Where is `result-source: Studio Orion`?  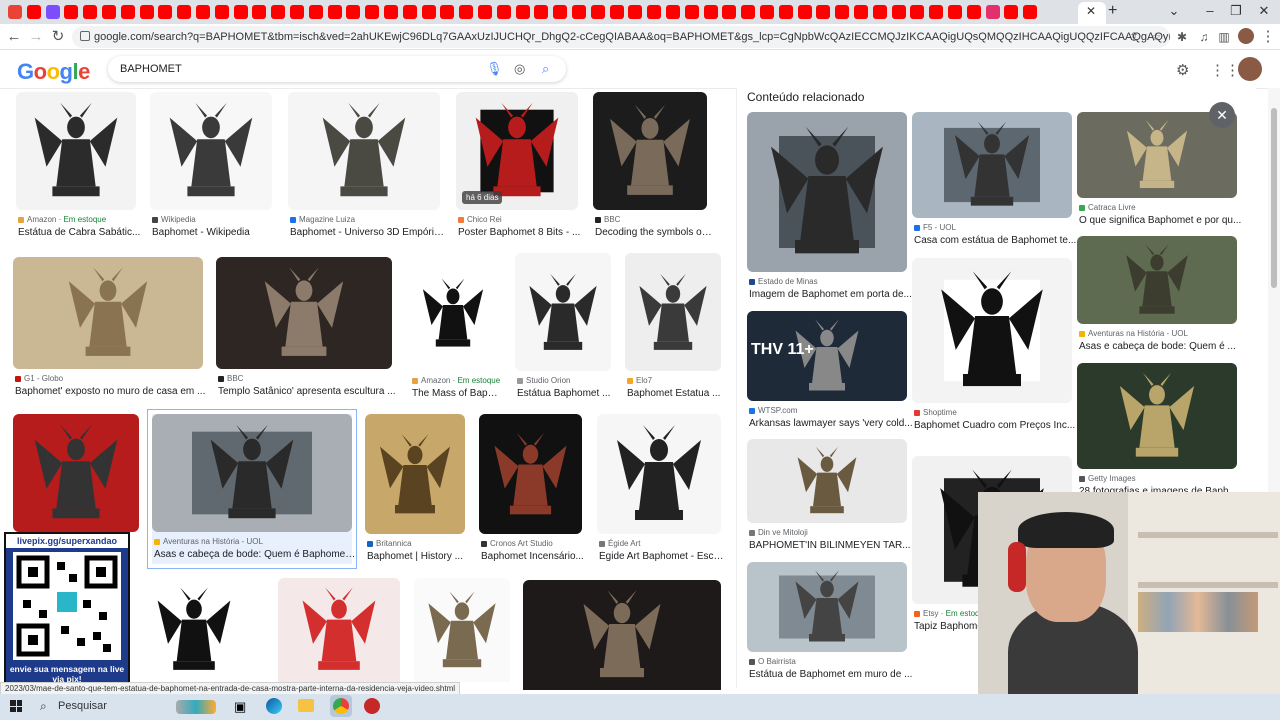
result-source: Studio Orion is located at coordinates (543, 380).